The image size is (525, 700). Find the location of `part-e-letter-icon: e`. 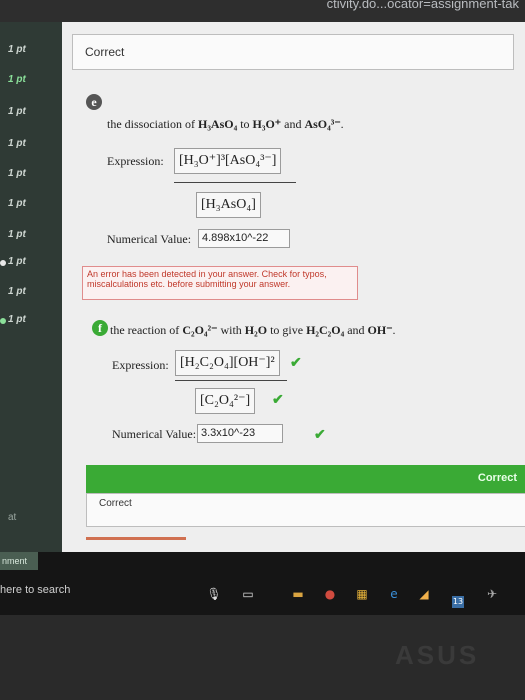

part-e-letter-icon: e is located at coordinates (94, 102).